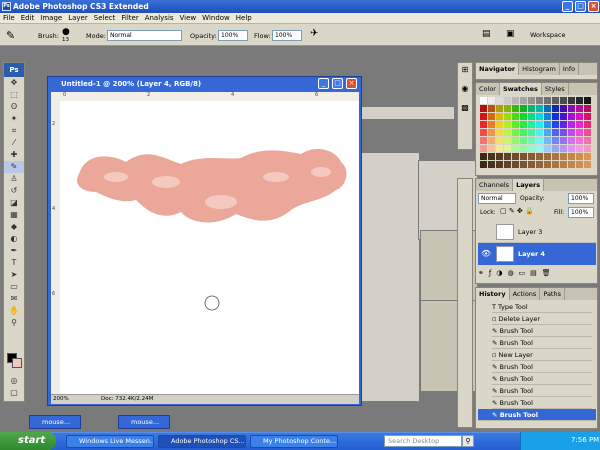  What do you see at coordinates (465, 69) in the screenshot?
I see `navigator-panel-icon: ⊞` at bounding box center [465, 69].